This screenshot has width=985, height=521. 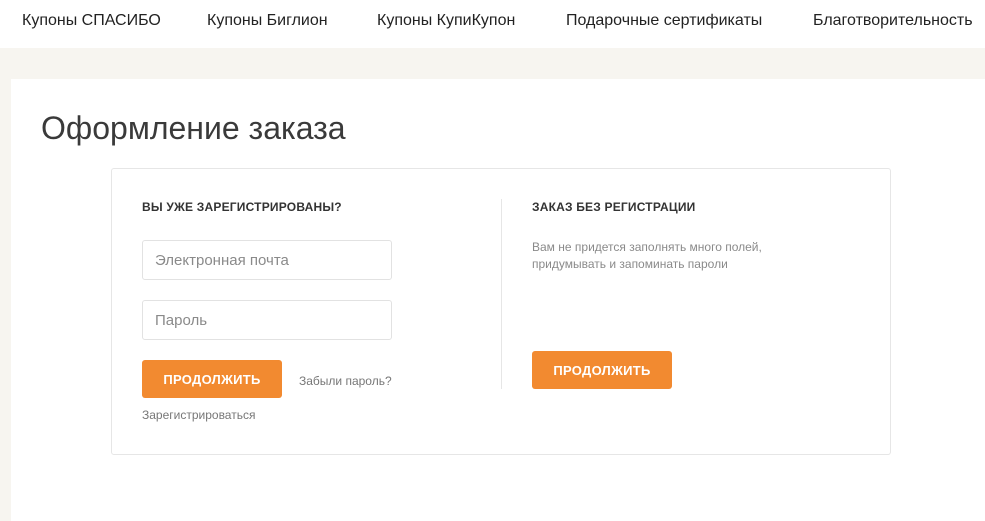 What do you see at coordinates (242, 207) in the screenshot?
I see `login-section-heading: ВЫ УЖЕ ЗАРЕГИСТРИРОВАНЫ?` at bounding box center [242, 207].